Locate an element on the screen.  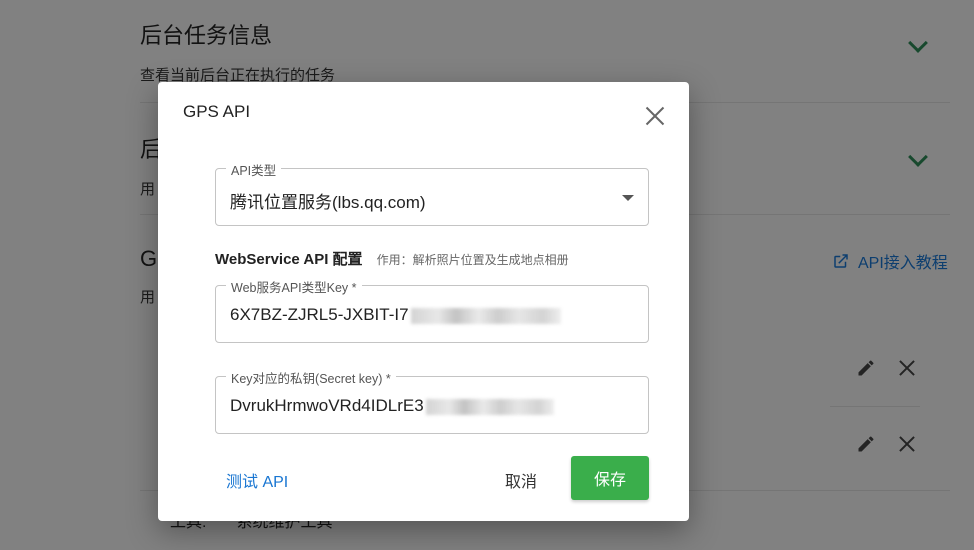
dropdown-arrow-icon is located at coordinates (628, 198).